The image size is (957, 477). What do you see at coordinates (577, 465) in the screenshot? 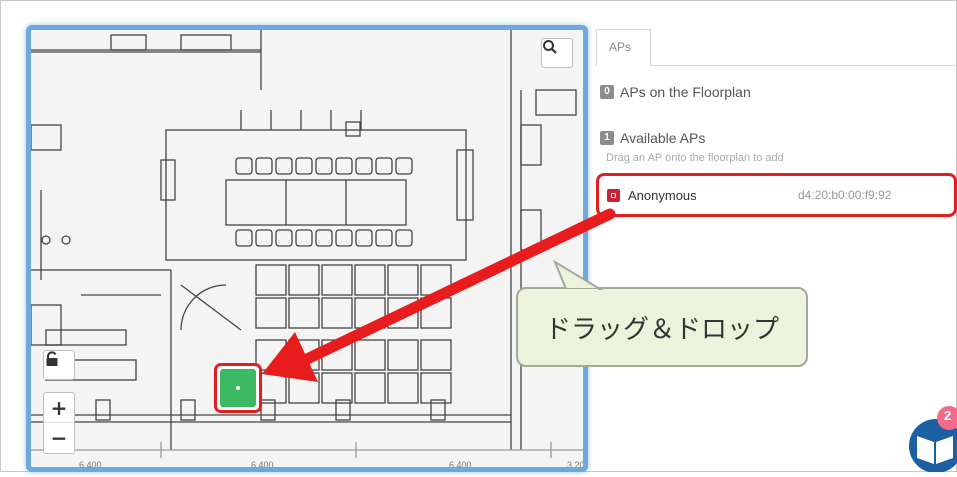
I see `ruler-label-4: 3,200` at bounding box center [577, 465].